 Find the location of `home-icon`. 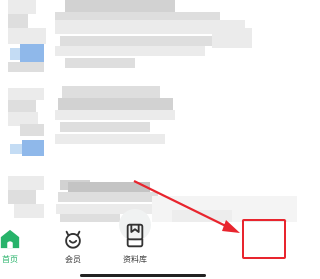

home-icon is located at coordinates (10, 239).